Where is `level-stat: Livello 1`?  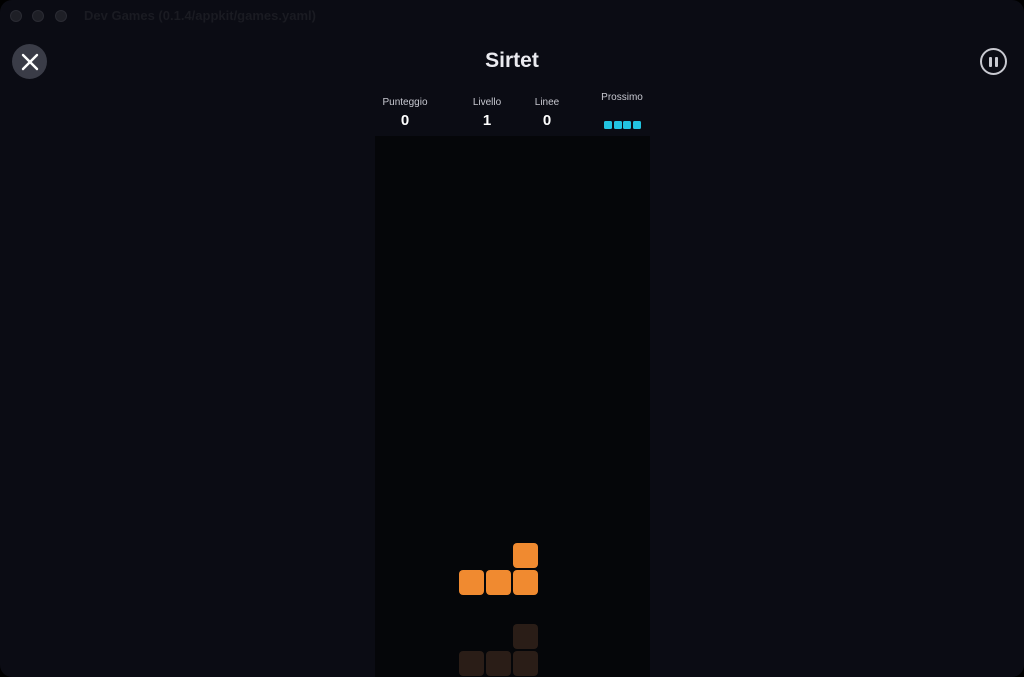 level-stat: Livello 1 is located at coordinates (487, 113).